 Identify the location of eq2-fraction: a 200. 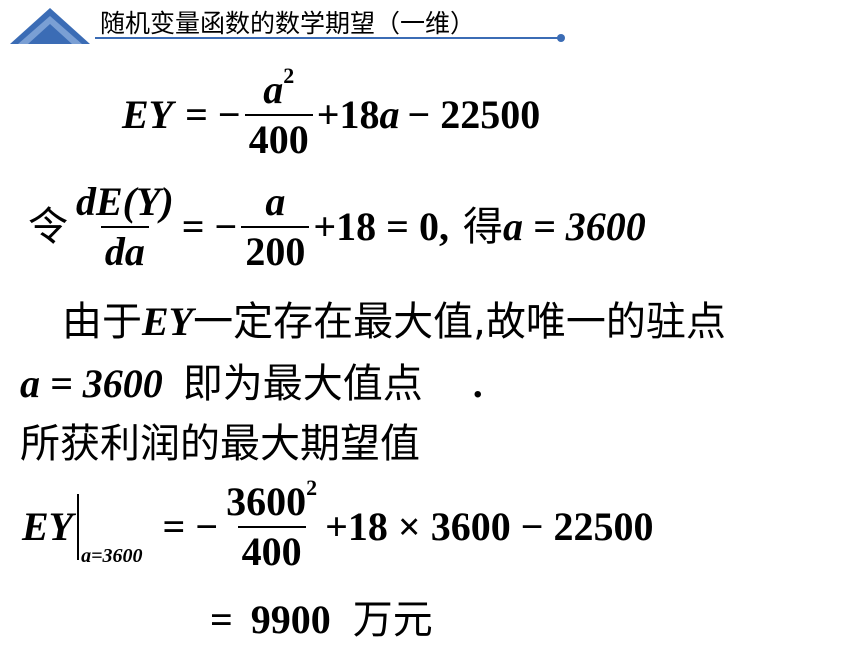
(275, 225).